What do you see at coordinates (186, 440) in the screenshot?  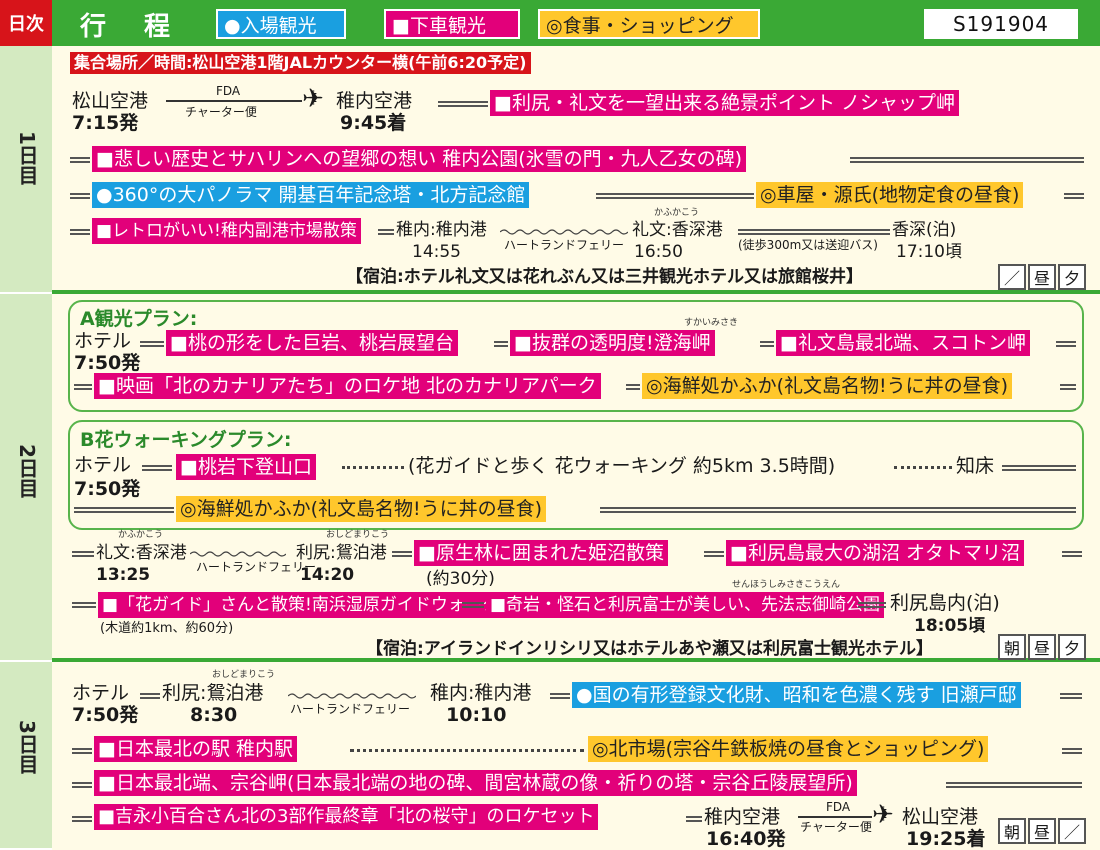 I see `plan-b-title: B花ウォーキングプラン:` at bounding box center [186, 440].